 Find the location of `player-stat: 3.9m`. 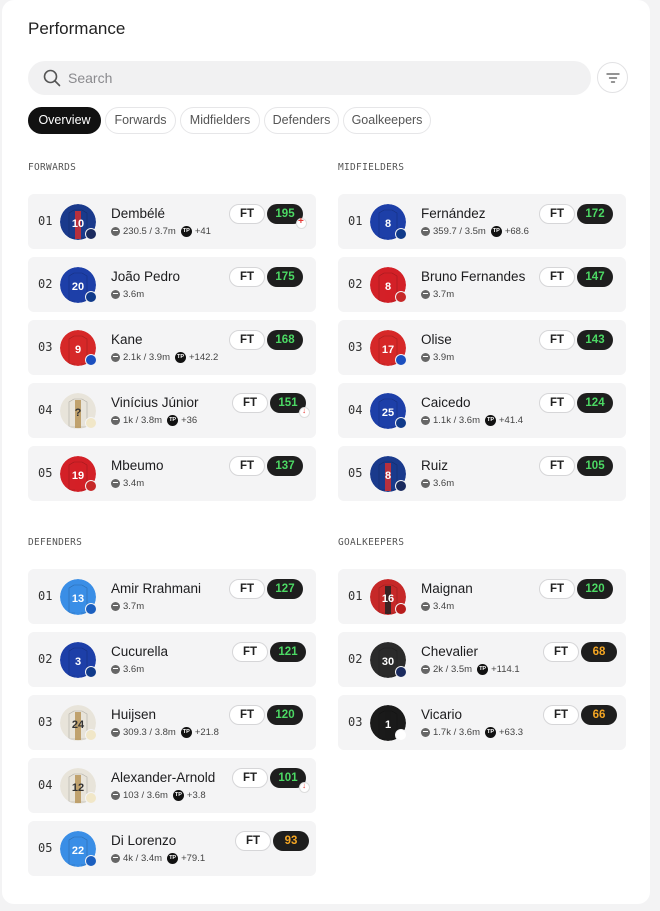

player-stat: 3.9m is located at coordinates (444, 357).